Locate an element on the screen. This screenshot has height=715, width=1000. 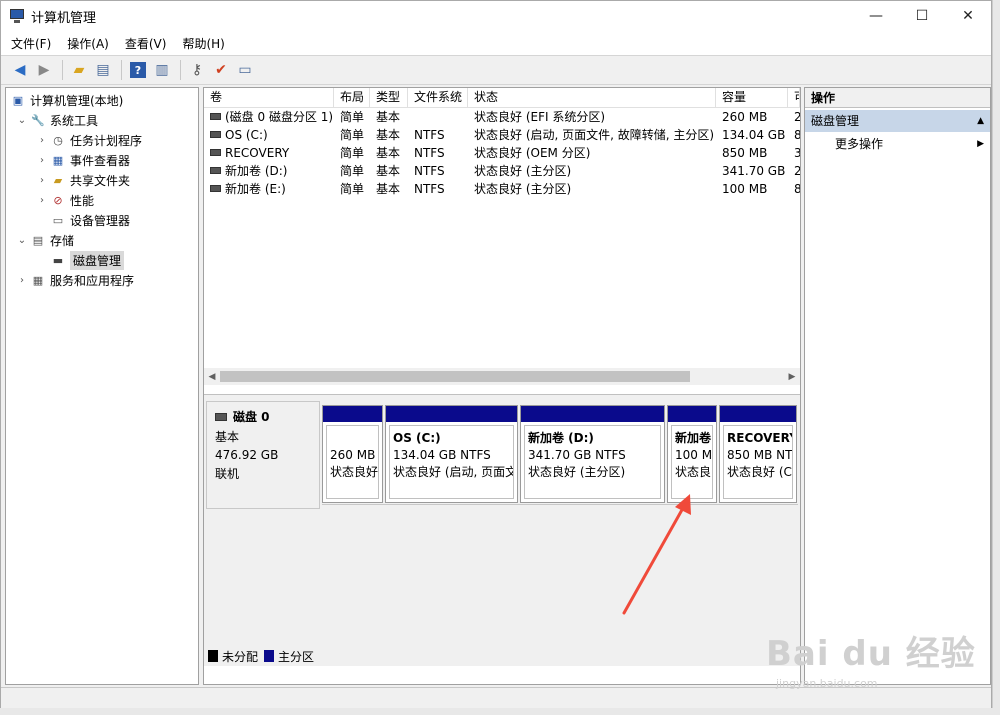
capacity-cell: 850 MB is located at coordinates (745, 153).